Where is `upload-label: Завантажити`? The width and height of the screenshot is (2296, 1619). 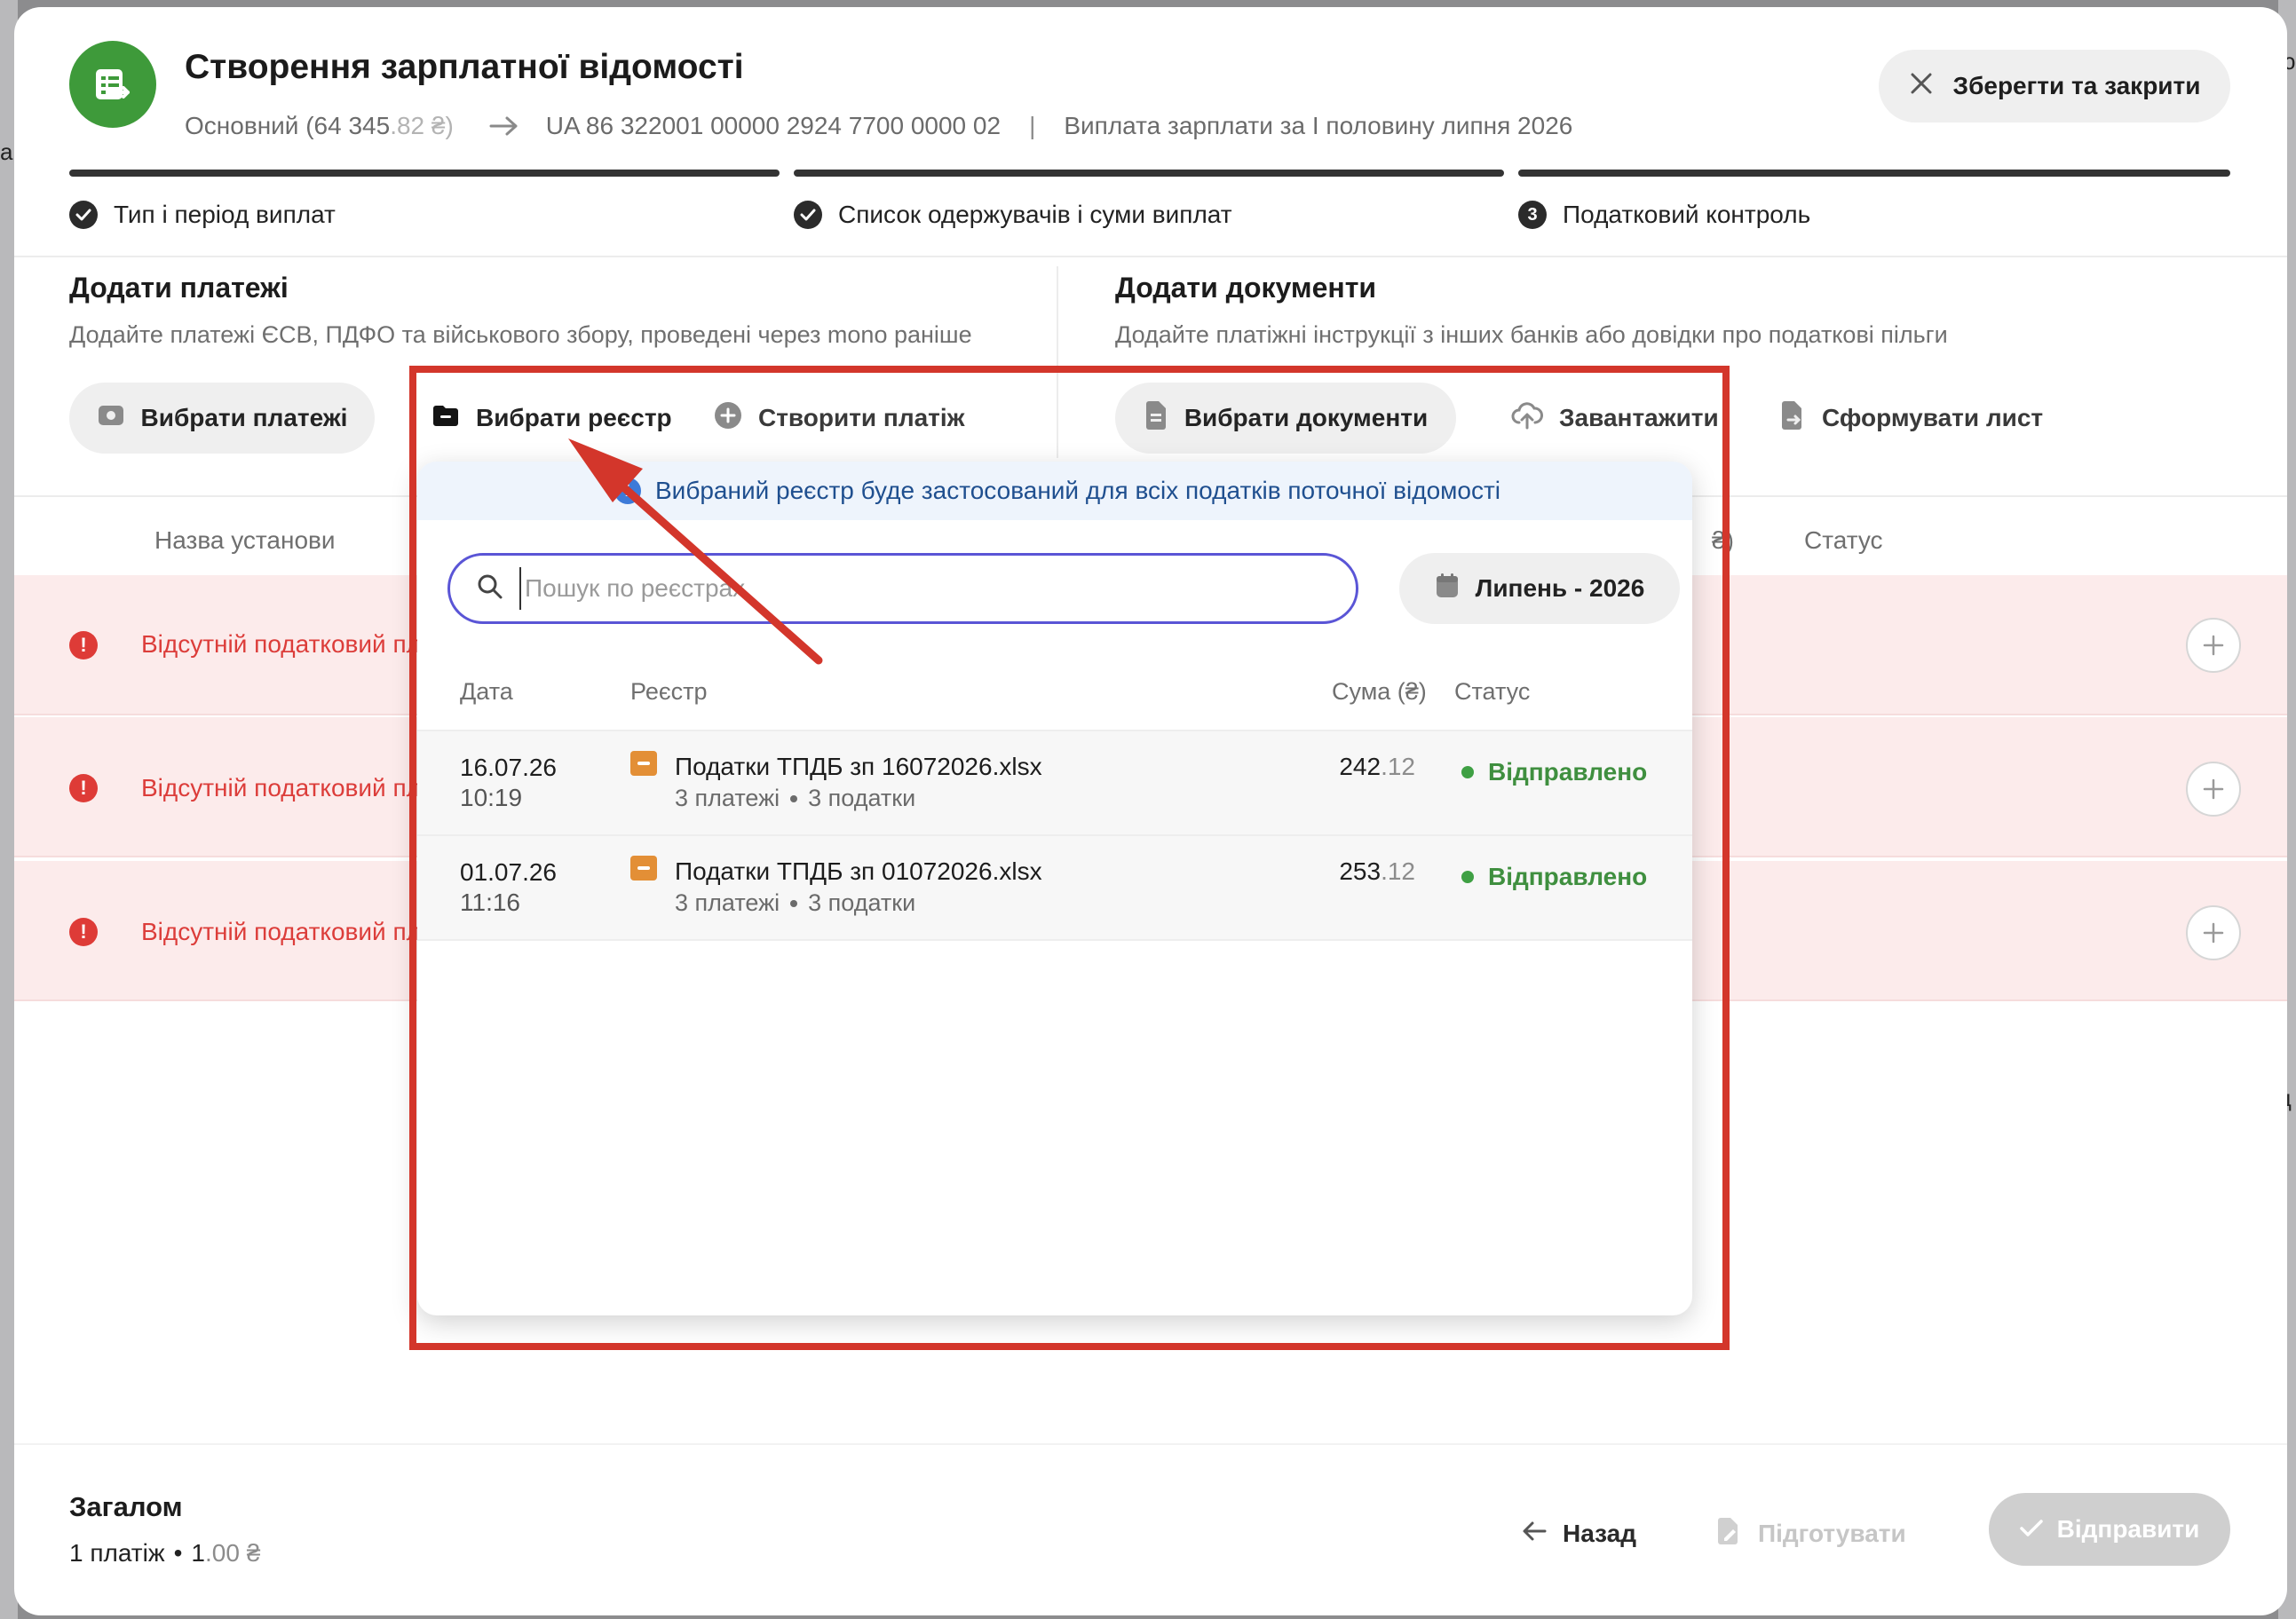
upload-label: Завантажити is located at coordinates (1639, 417).